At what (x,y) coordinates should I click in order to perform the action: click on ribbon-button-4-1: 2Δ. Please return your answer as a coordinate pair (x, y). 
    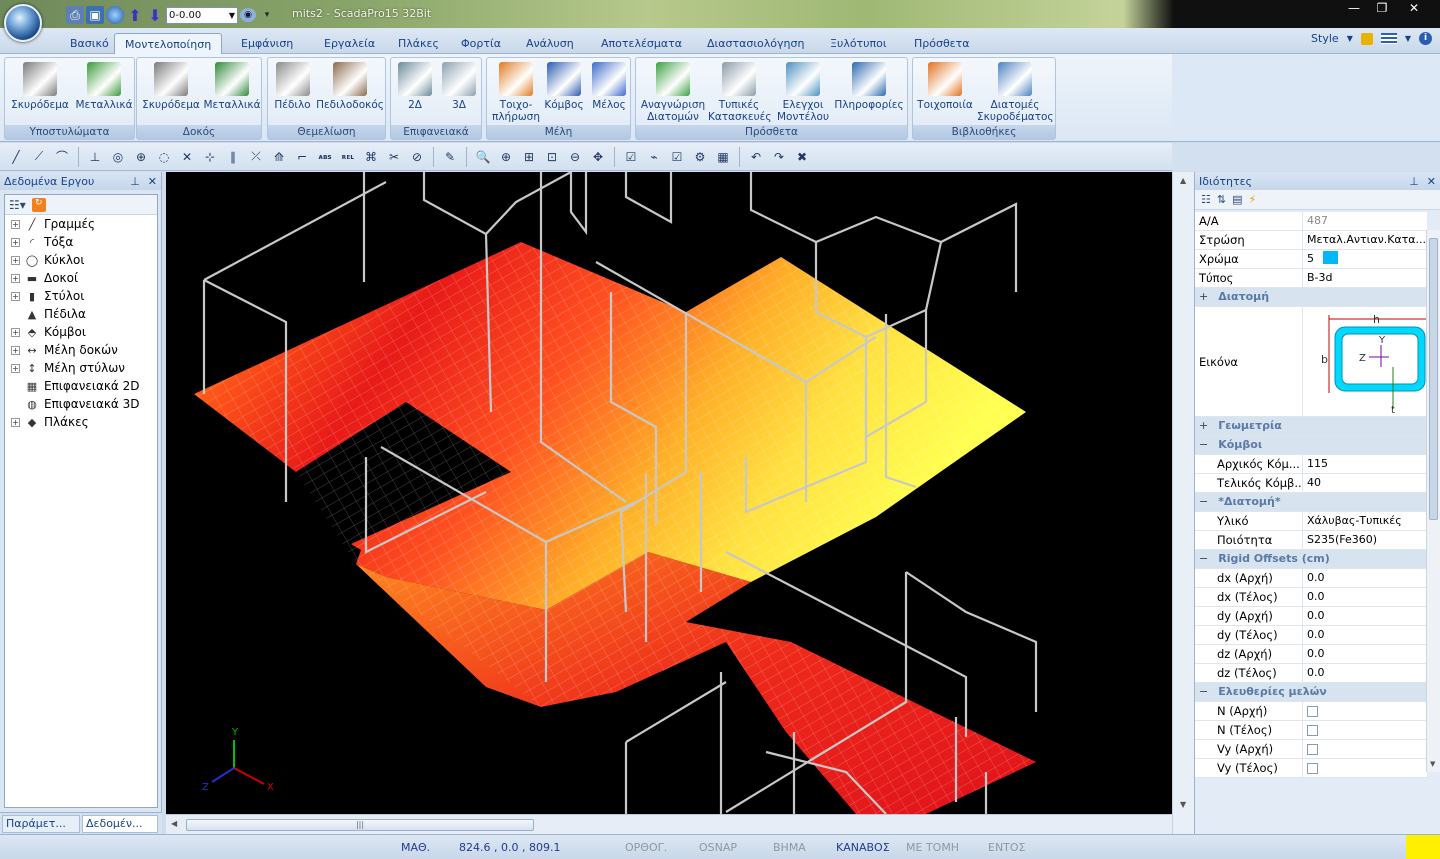
    Looking at the image, I should click on (415, 85).